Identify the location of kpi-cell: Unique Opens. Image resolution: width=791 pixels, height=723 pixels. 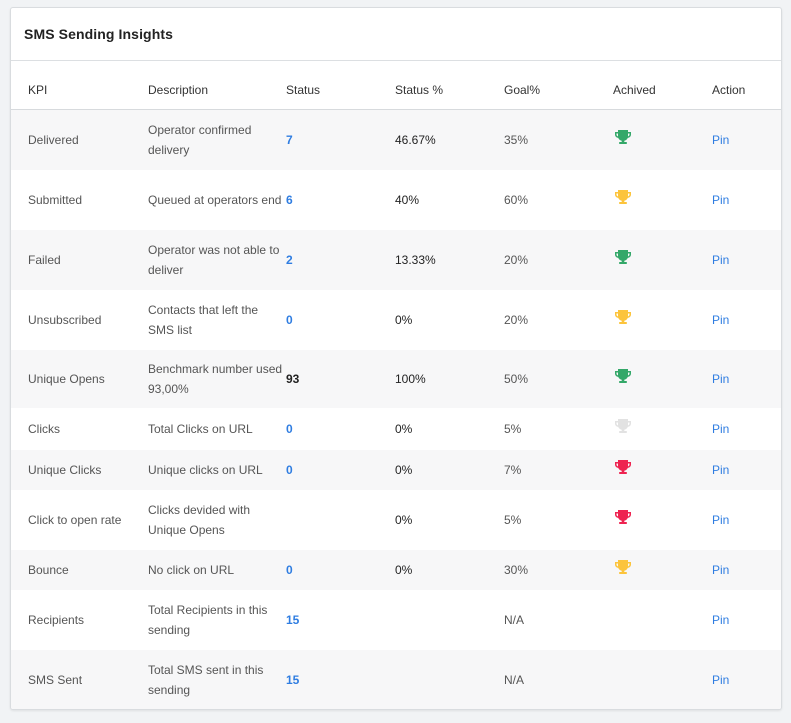
(79, 378).